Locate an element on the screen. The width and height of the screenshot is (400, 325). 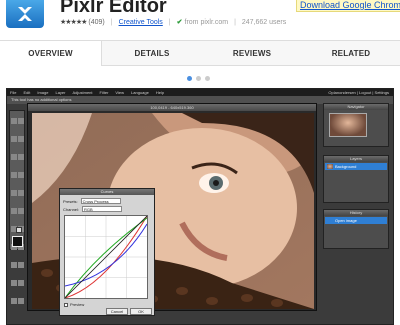
tab-details: DETAILS is located at coordinates (152, 53).